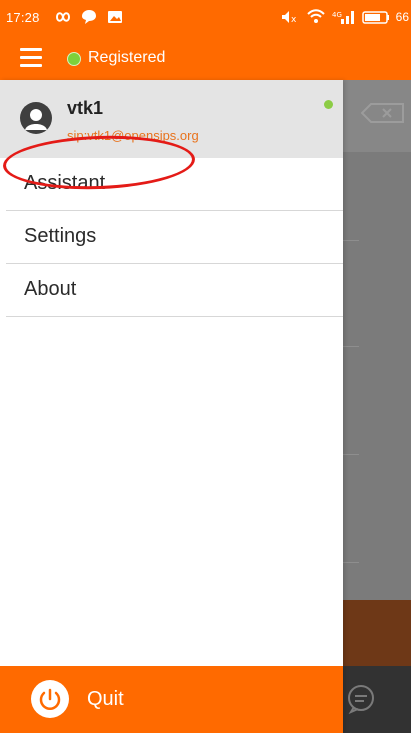 This screenshot has width=411, height=733. I want to click on status-time: 17:28, so click(23, 17).